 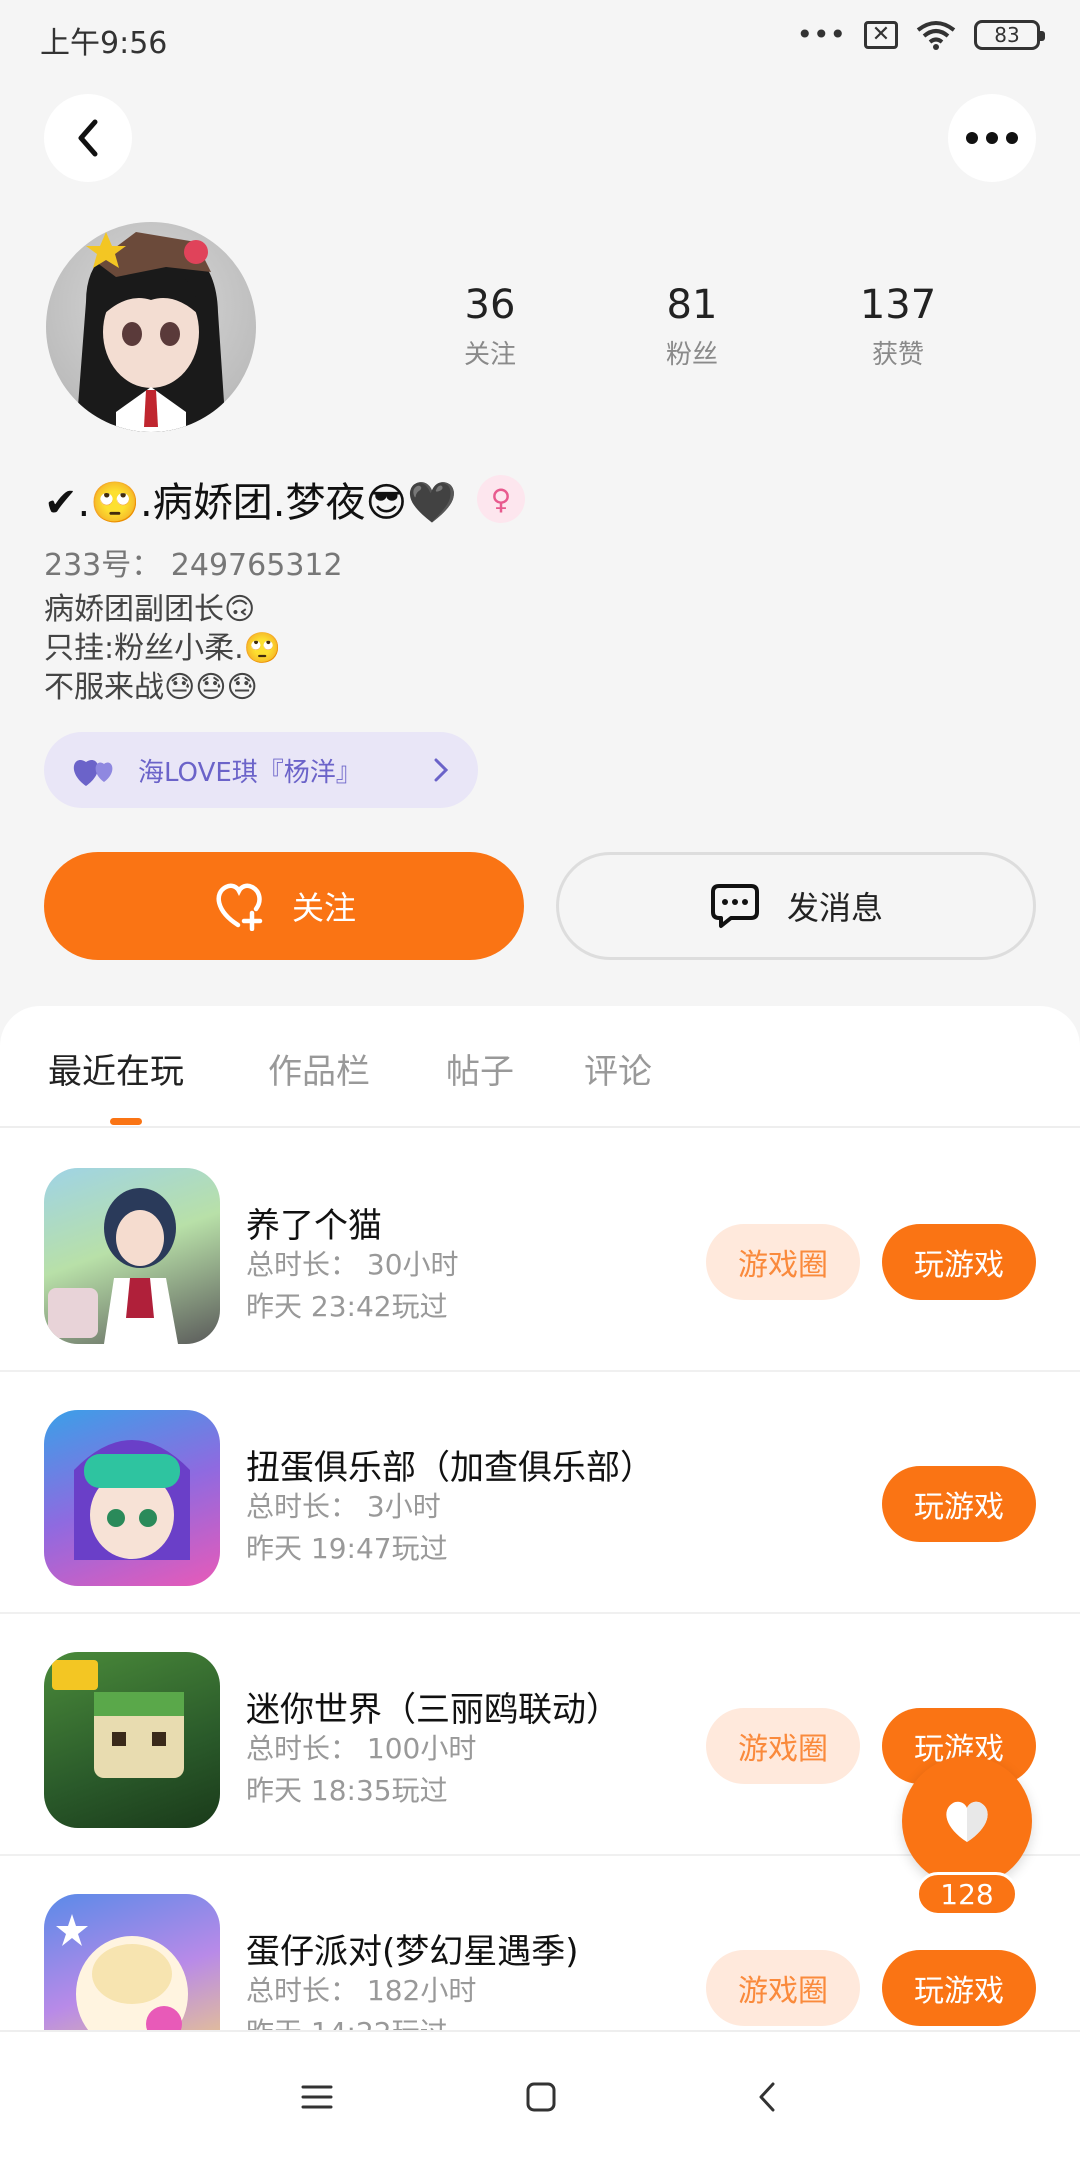 What do you see at coordinates (734, 906) in the screenshot?
I see `chat-bubble-icon` at bounding box center [734, 906].